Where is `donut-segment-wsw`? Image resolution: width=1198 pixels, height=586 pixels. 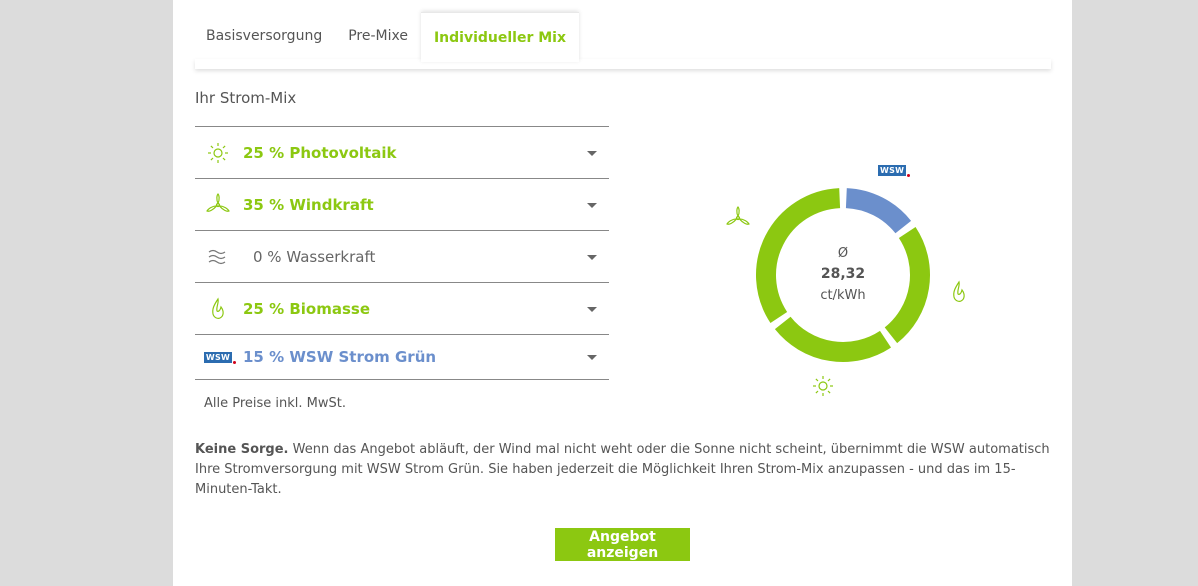
donut-segment-wsw is located at coordinates (878, 211).